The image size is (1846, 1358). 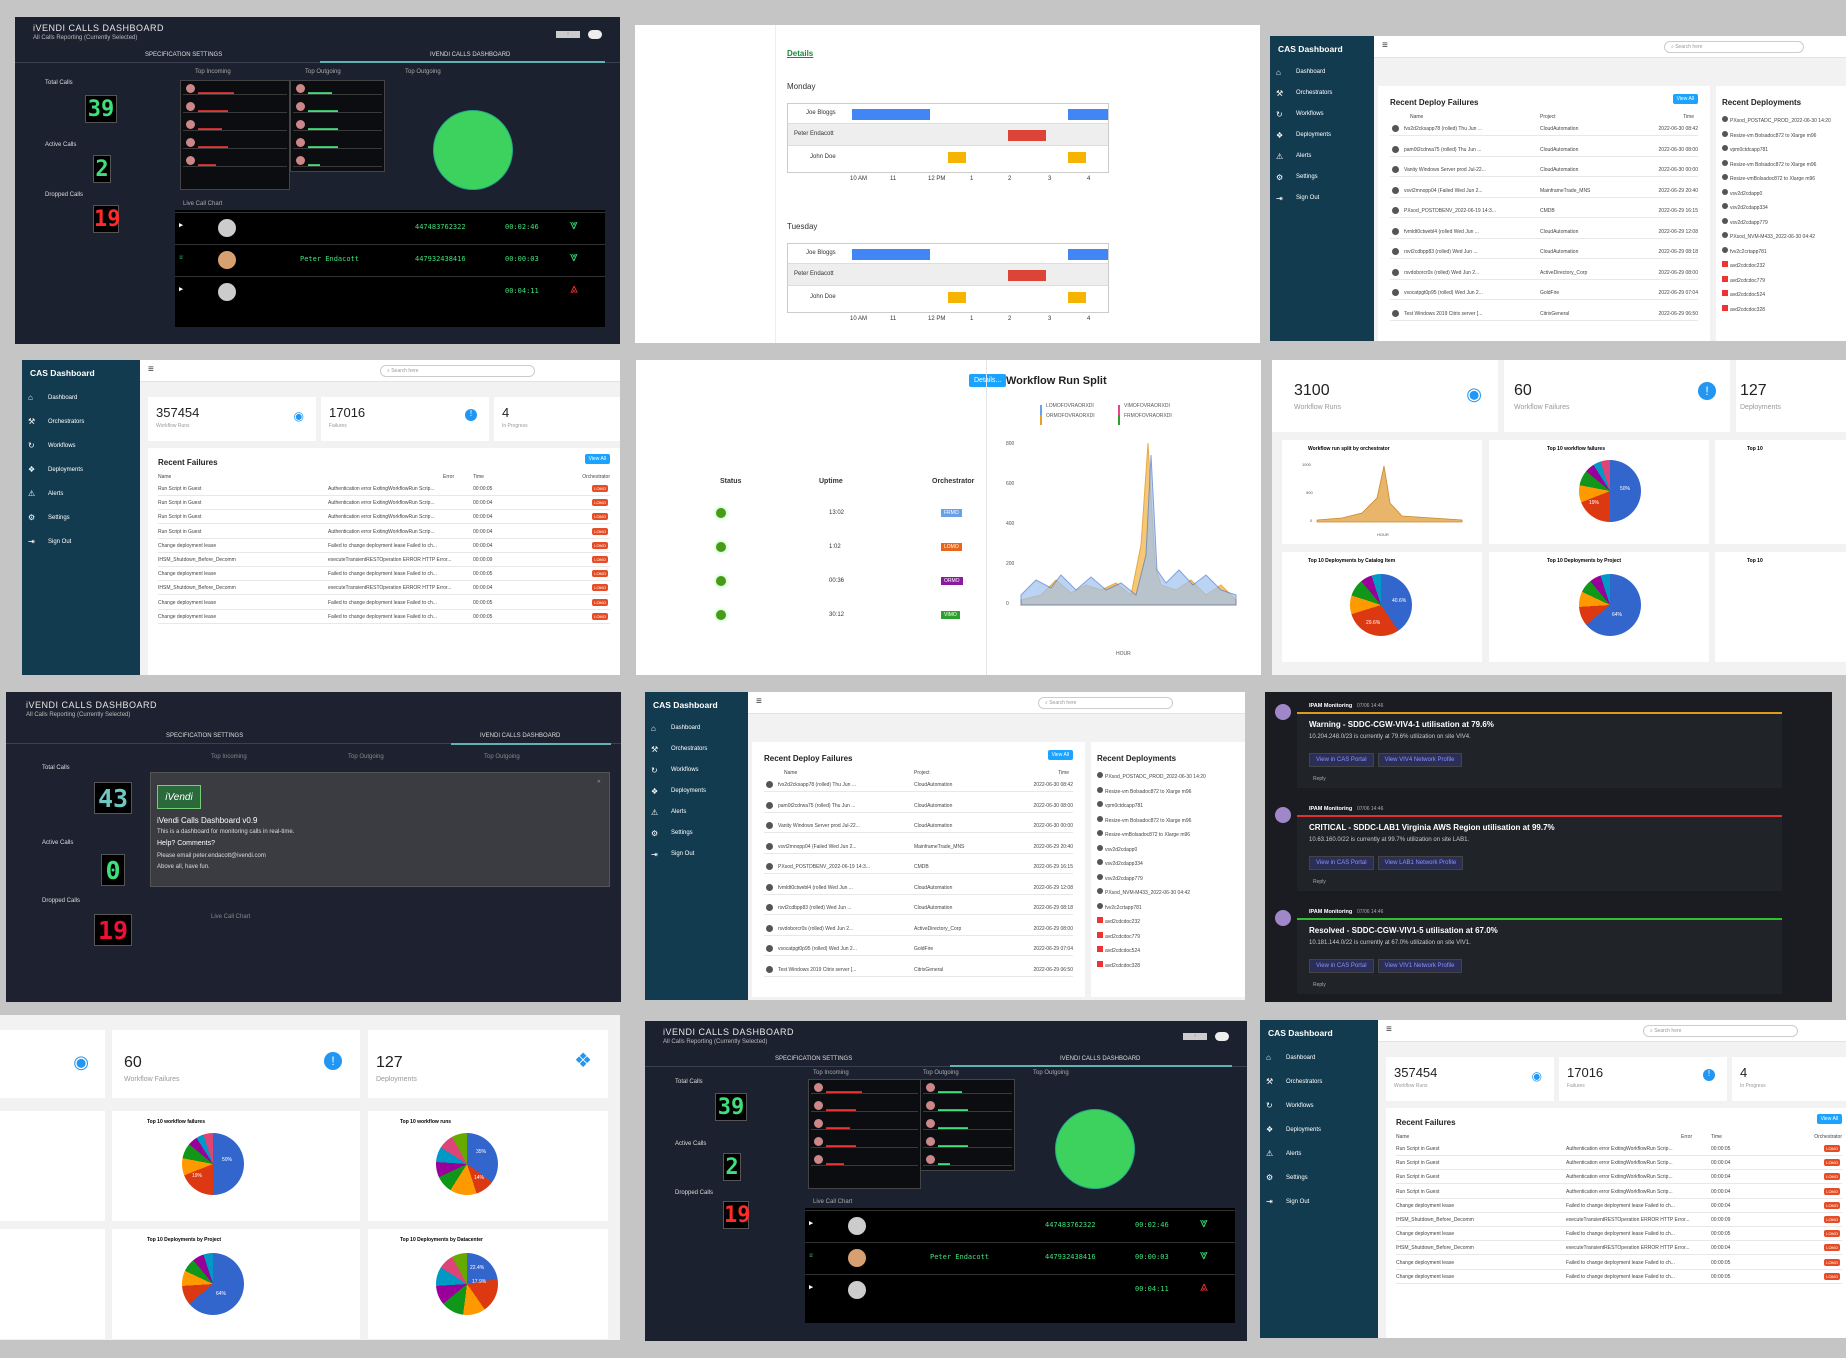 What do you see at coordinates (211, 856) in the screenshot?
I see `email-link: Please email peter.endacott@ivendi.com` at bounding box center [211, 856].